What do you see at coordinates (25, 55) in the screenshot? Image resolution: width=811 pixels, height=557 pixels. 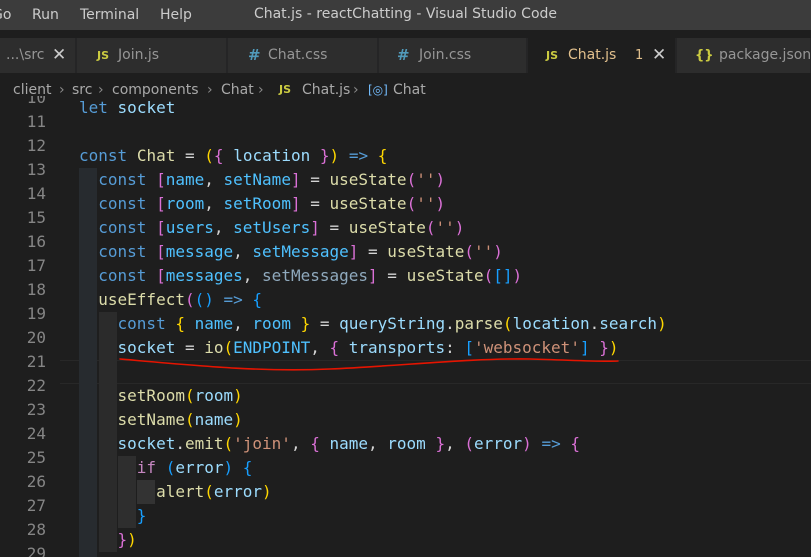 I see `tab-label: ...\src` at bounding box center [25, 55].